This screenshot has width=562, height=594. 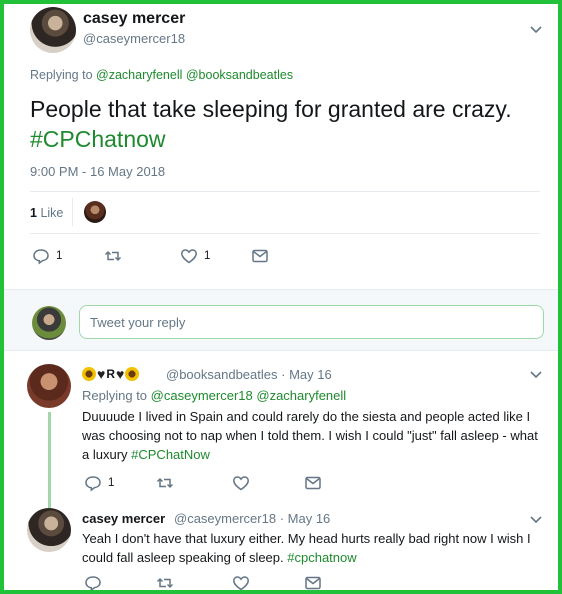 I want to click on tweet-reply-input, so click(x=311, y=322).